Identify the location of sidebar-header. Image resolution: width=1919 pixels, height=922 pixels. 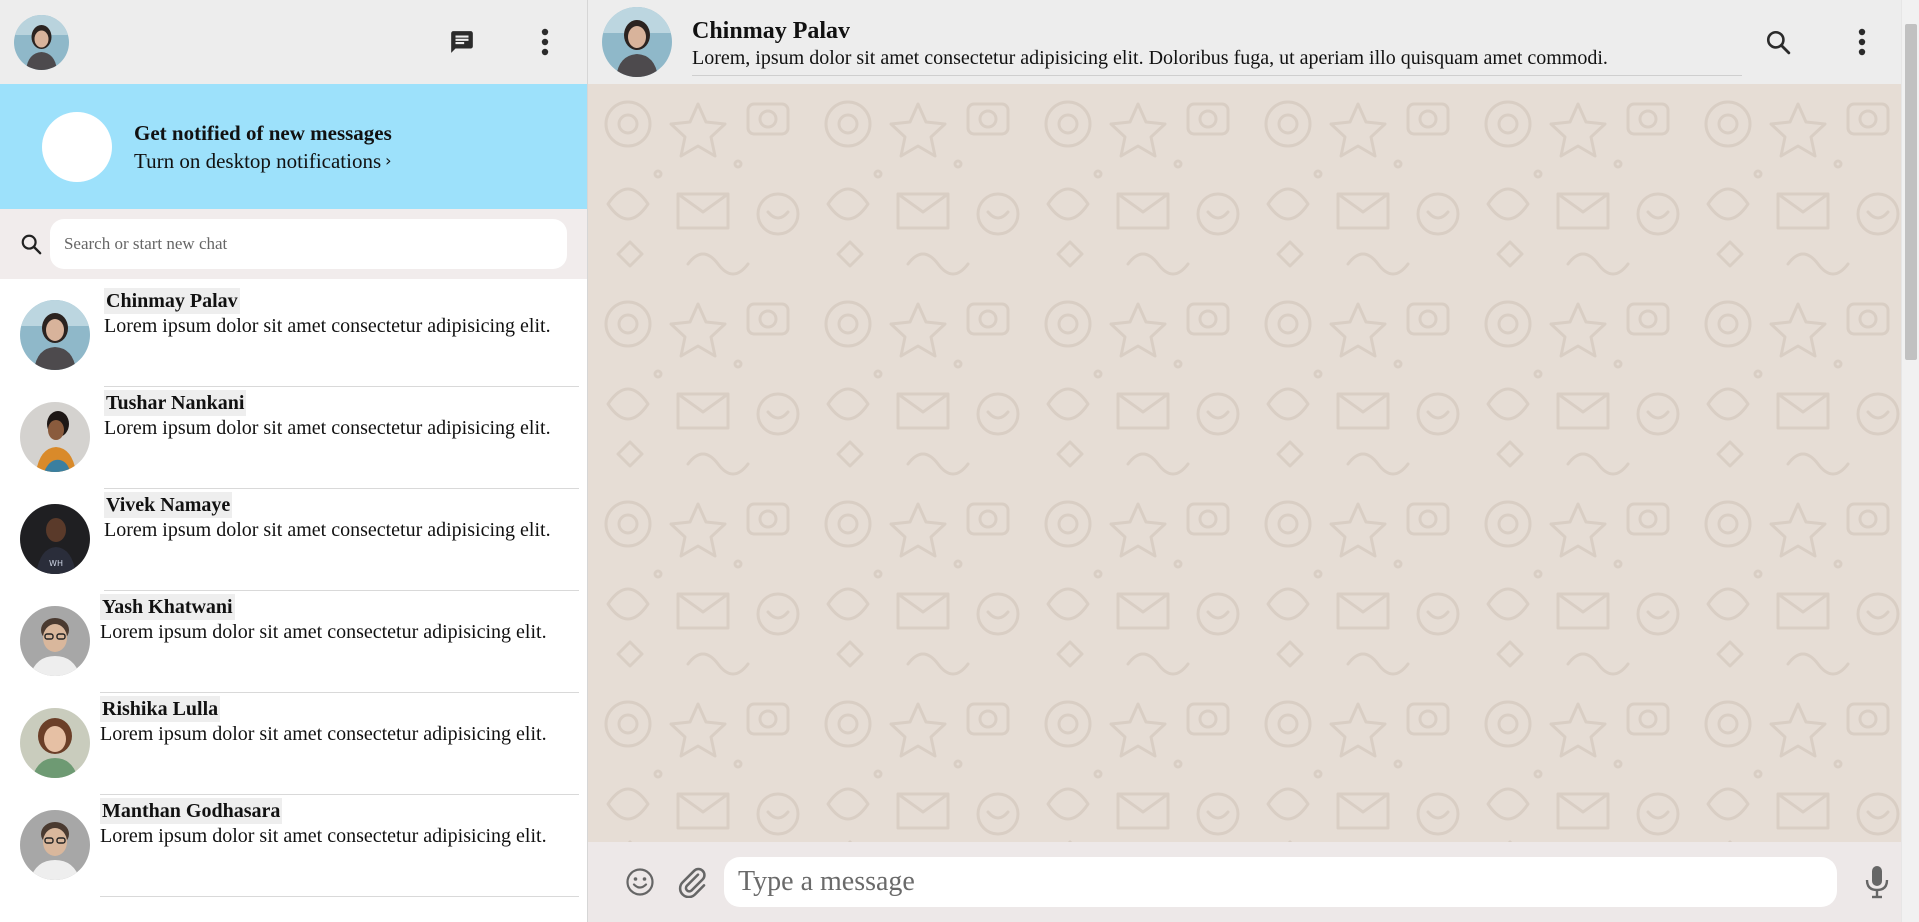
(293, 42).